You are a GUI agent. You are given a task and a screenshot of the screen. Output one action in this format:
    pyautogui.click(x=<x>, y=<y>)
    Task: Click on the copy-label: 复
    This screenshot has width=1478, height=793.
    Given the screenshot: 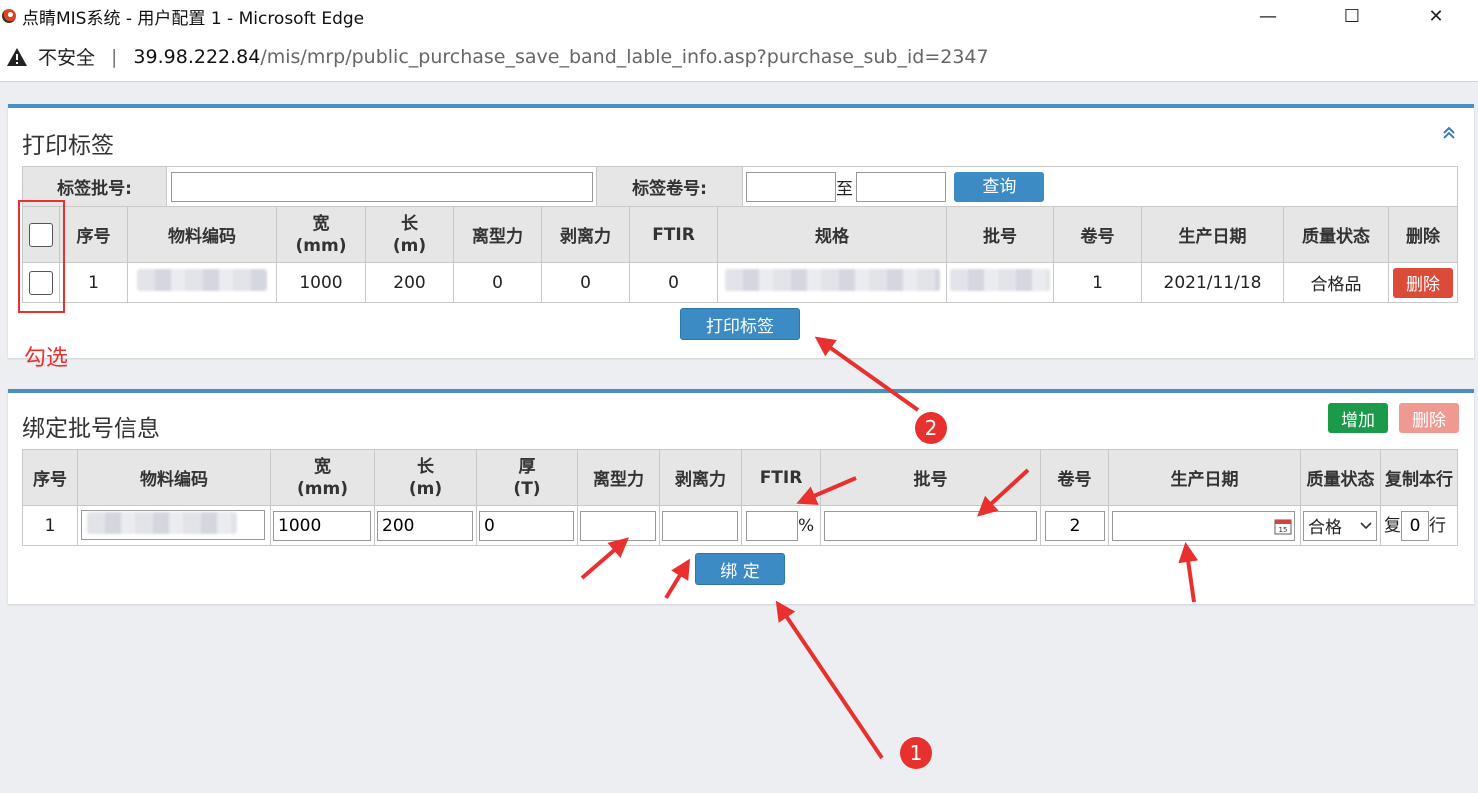 What is the action you would take?
    pyautogui.click(x=1392, y=525)
    